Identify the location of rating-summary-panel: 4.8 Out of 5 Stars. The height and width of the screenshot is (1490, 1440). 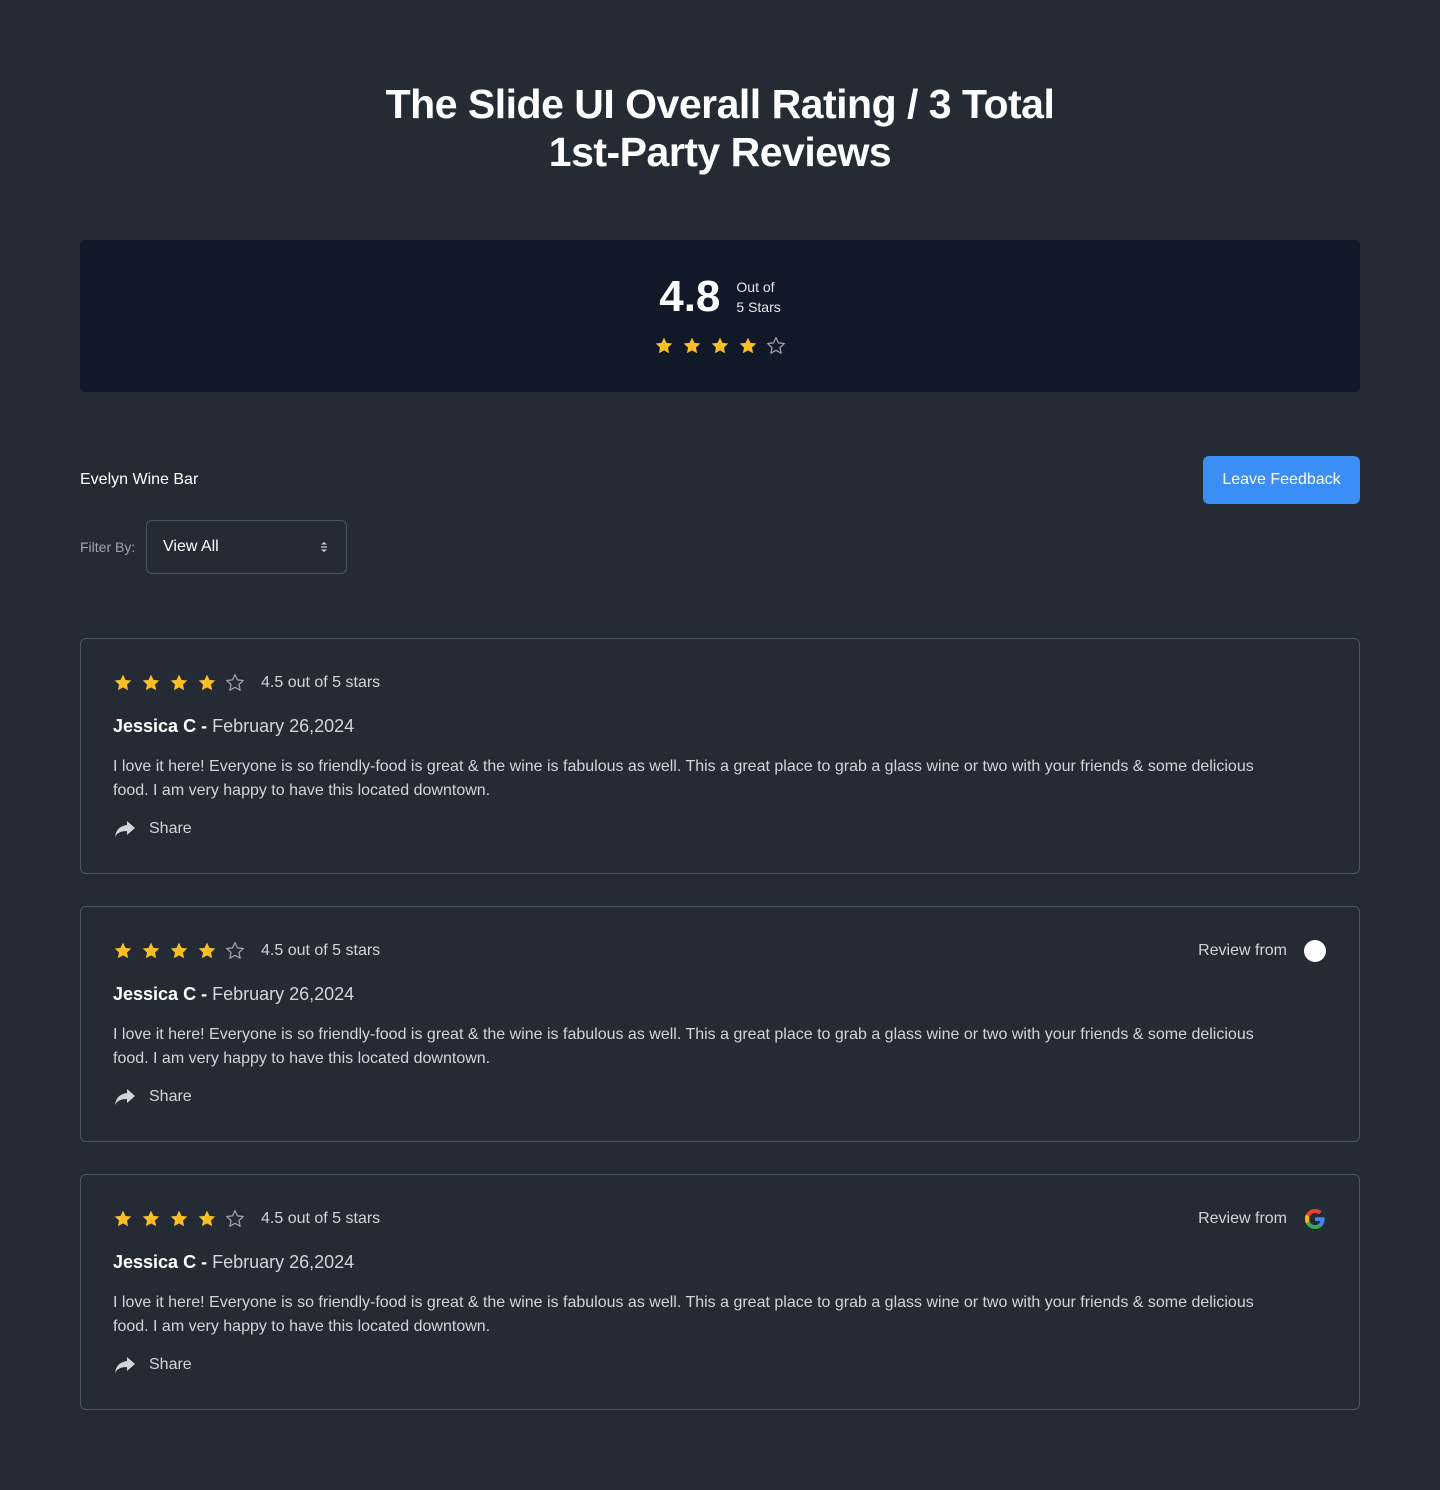
(720, 316).